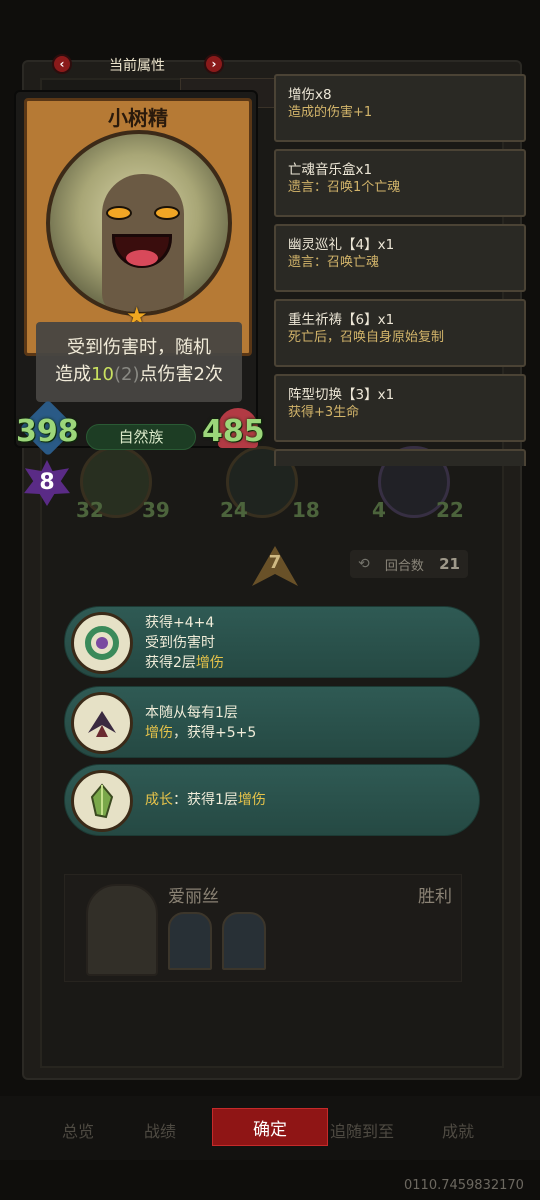  I want to click on card-description: 受到伤害时，随机 造成10(2)点伤害2次, so click(139, 362).